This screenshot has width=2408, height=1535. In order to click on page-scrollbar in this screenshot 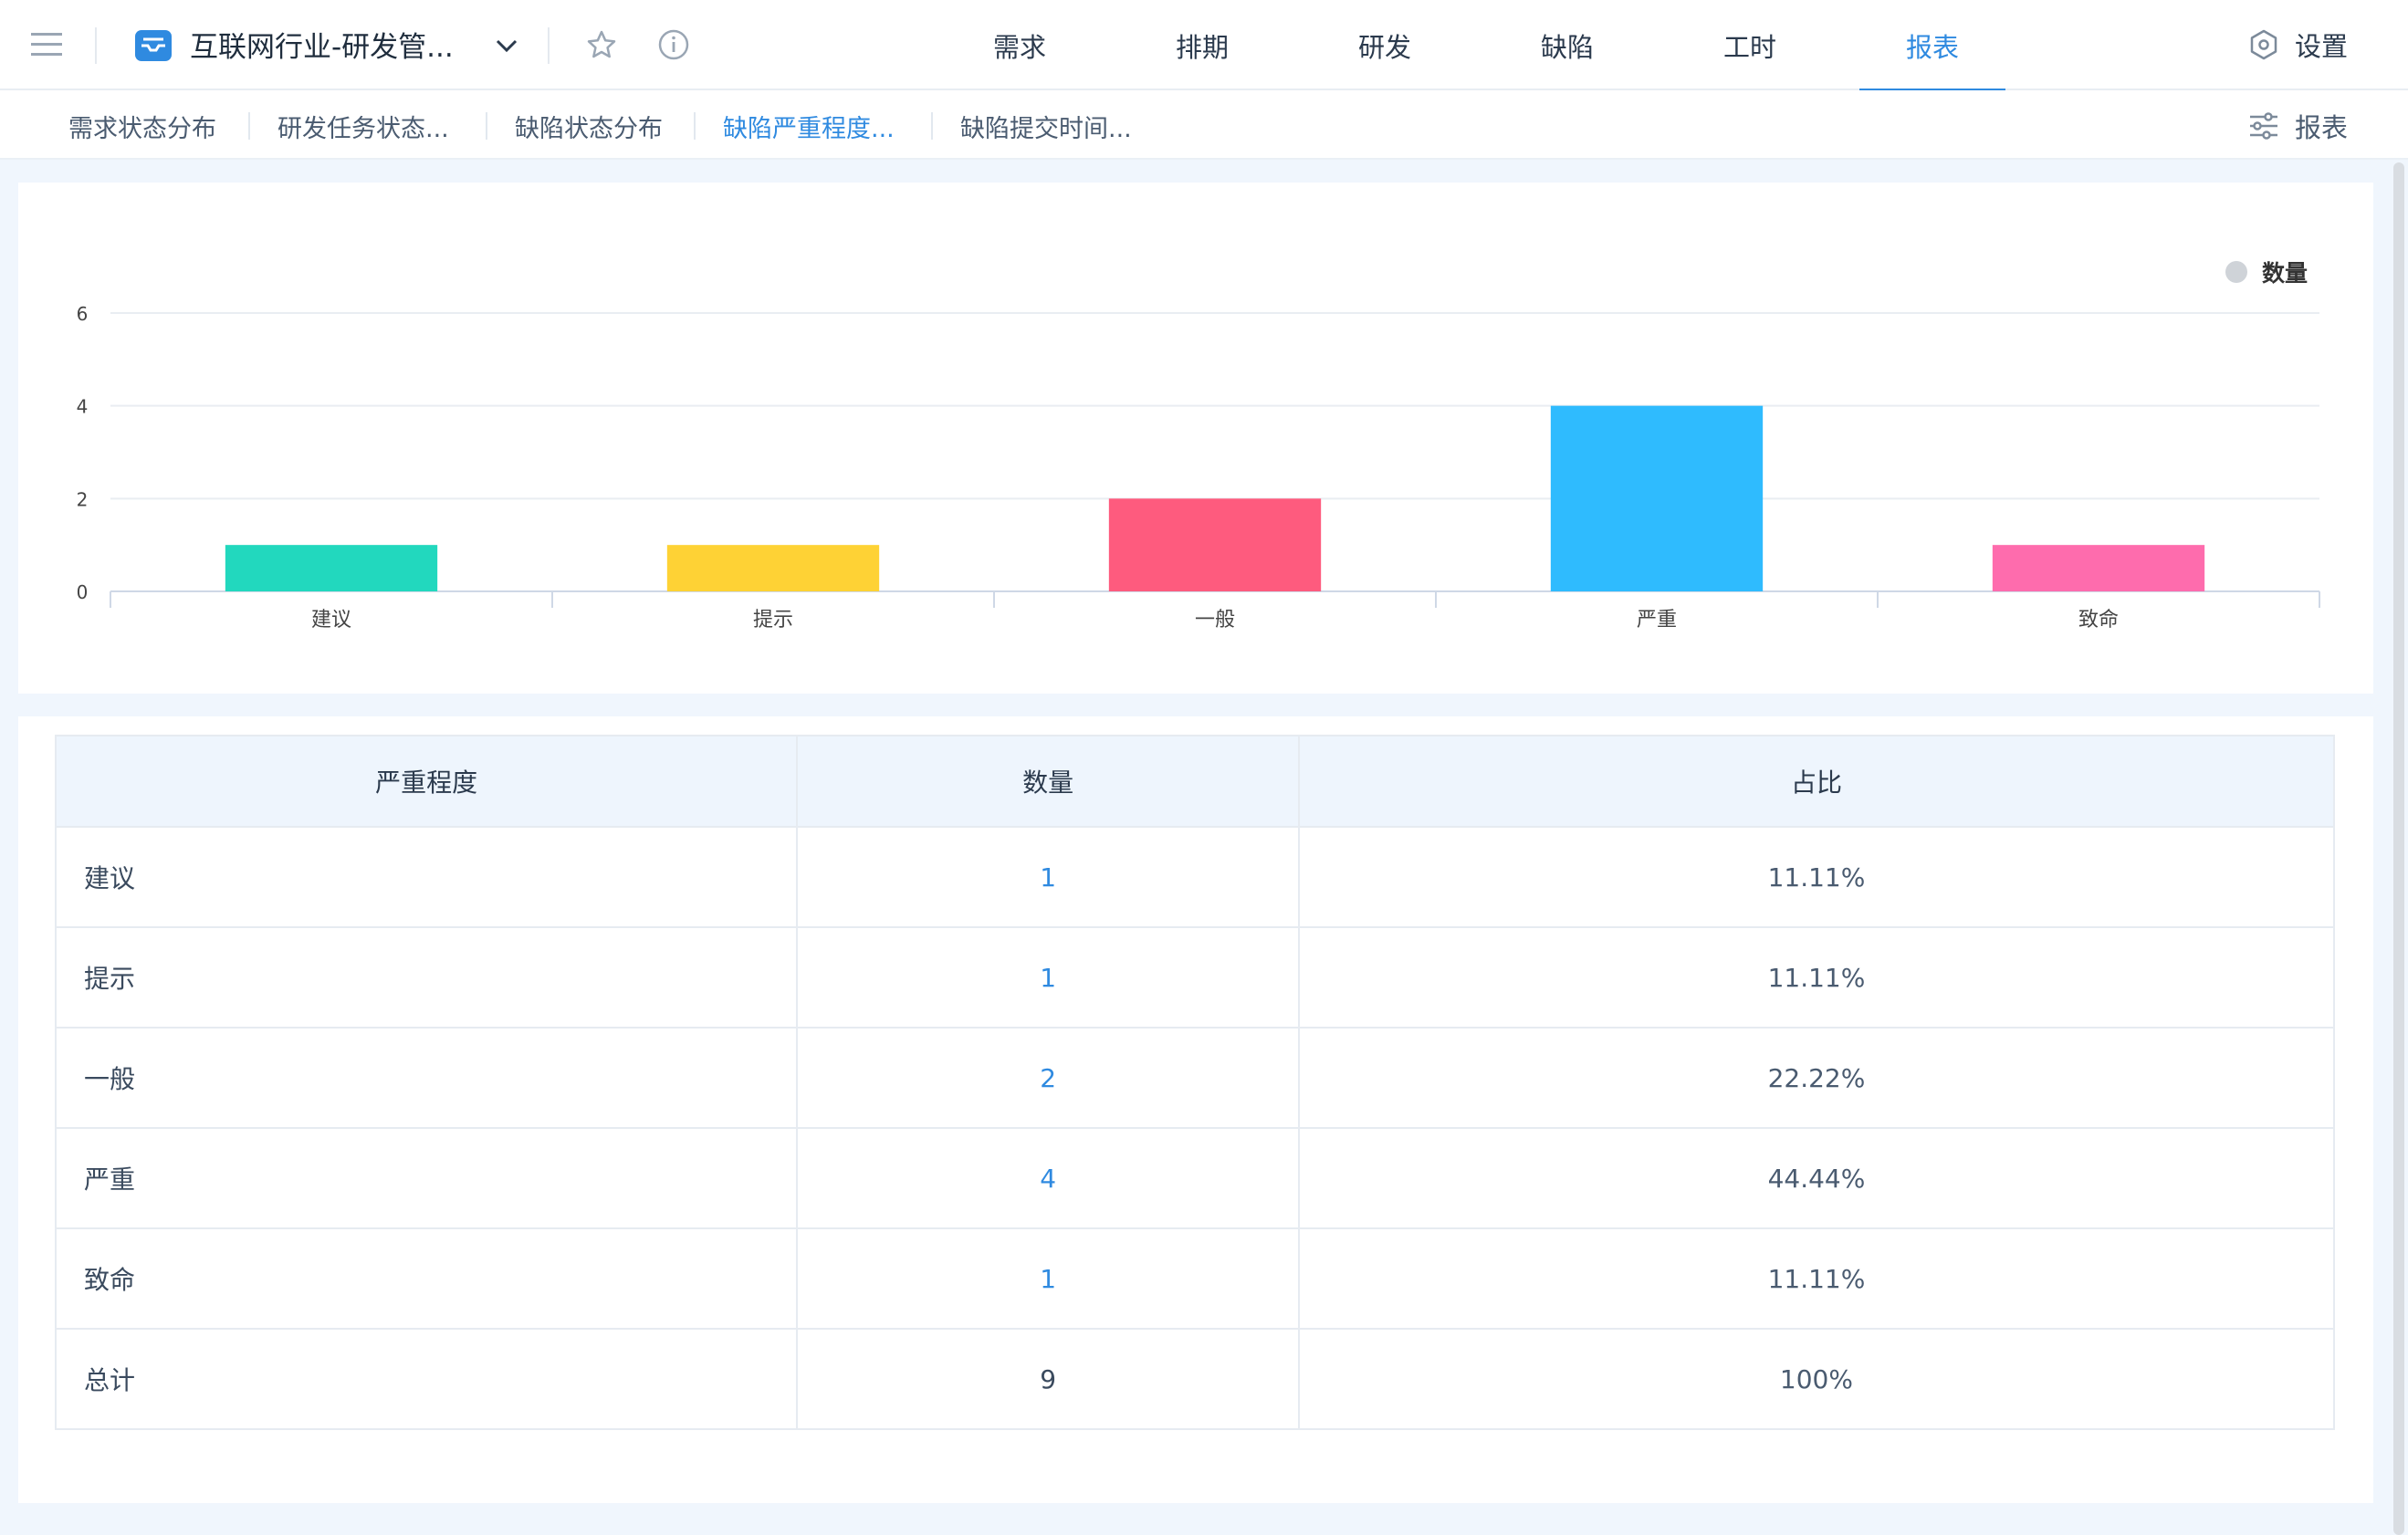, I will do `click(2399, 848)`.